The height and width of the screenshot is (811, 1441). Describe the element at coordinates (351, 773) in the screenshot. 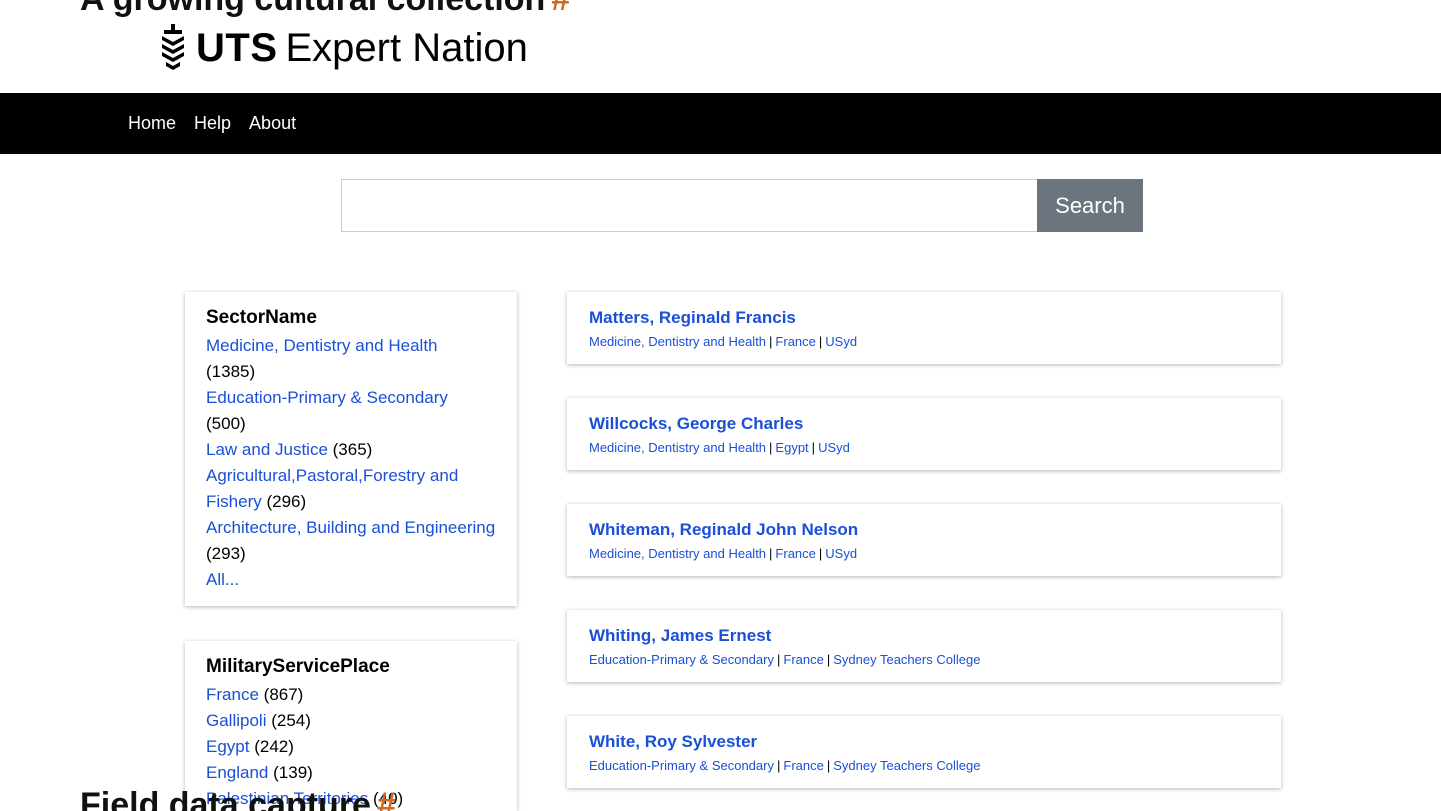

I see `facet-item: England (139)` at that location.